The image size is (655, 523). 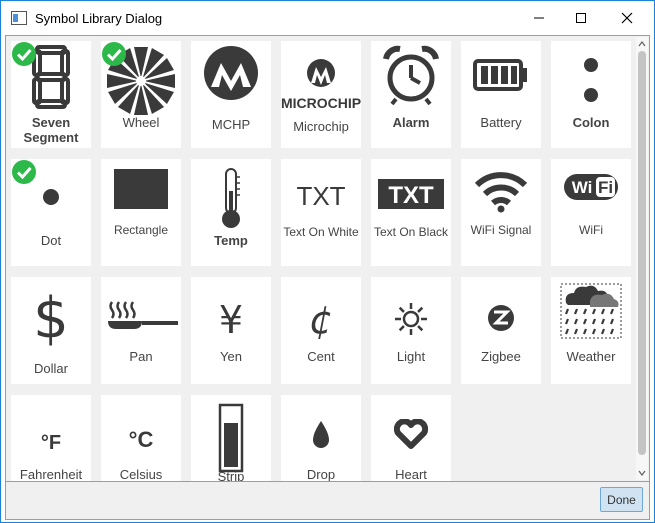 What do you see at coordinates (642, 44) in the screenshot?
I see `scroll-up-arrow-icon` at bounding box center [642, 44].